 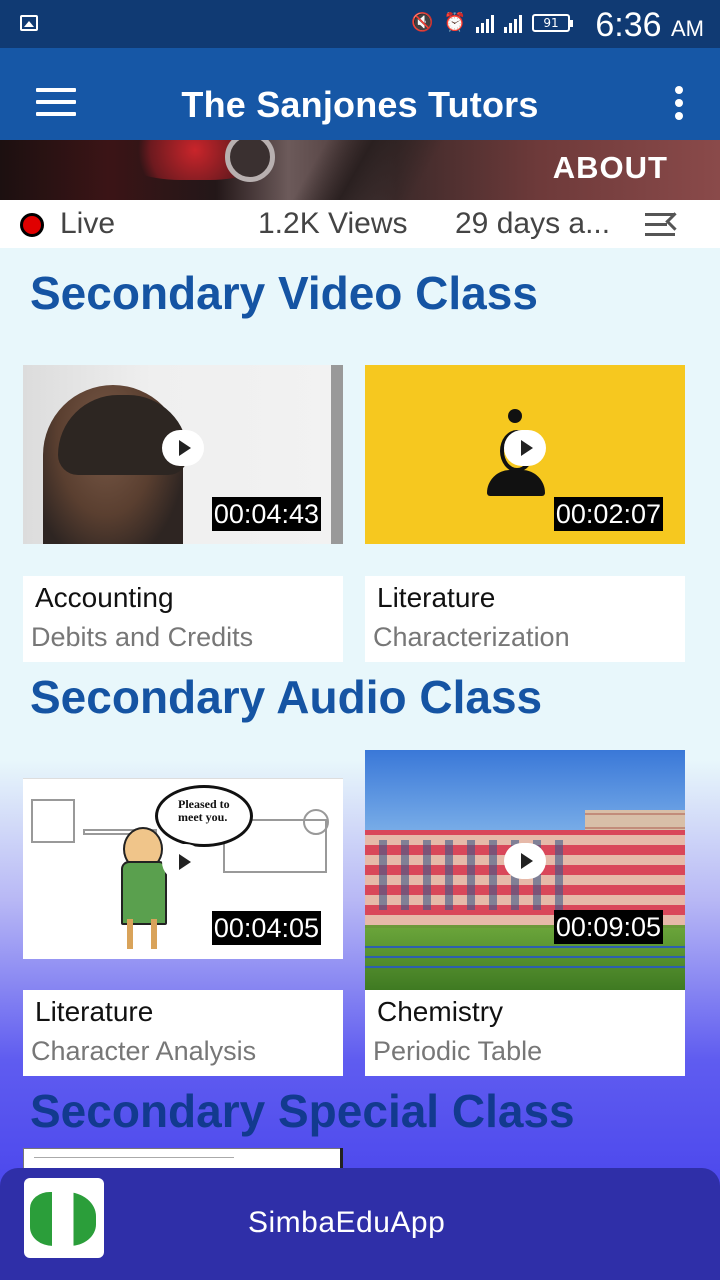 I want to click on card-subtitle: Characterization, so click(x=471, y=637).